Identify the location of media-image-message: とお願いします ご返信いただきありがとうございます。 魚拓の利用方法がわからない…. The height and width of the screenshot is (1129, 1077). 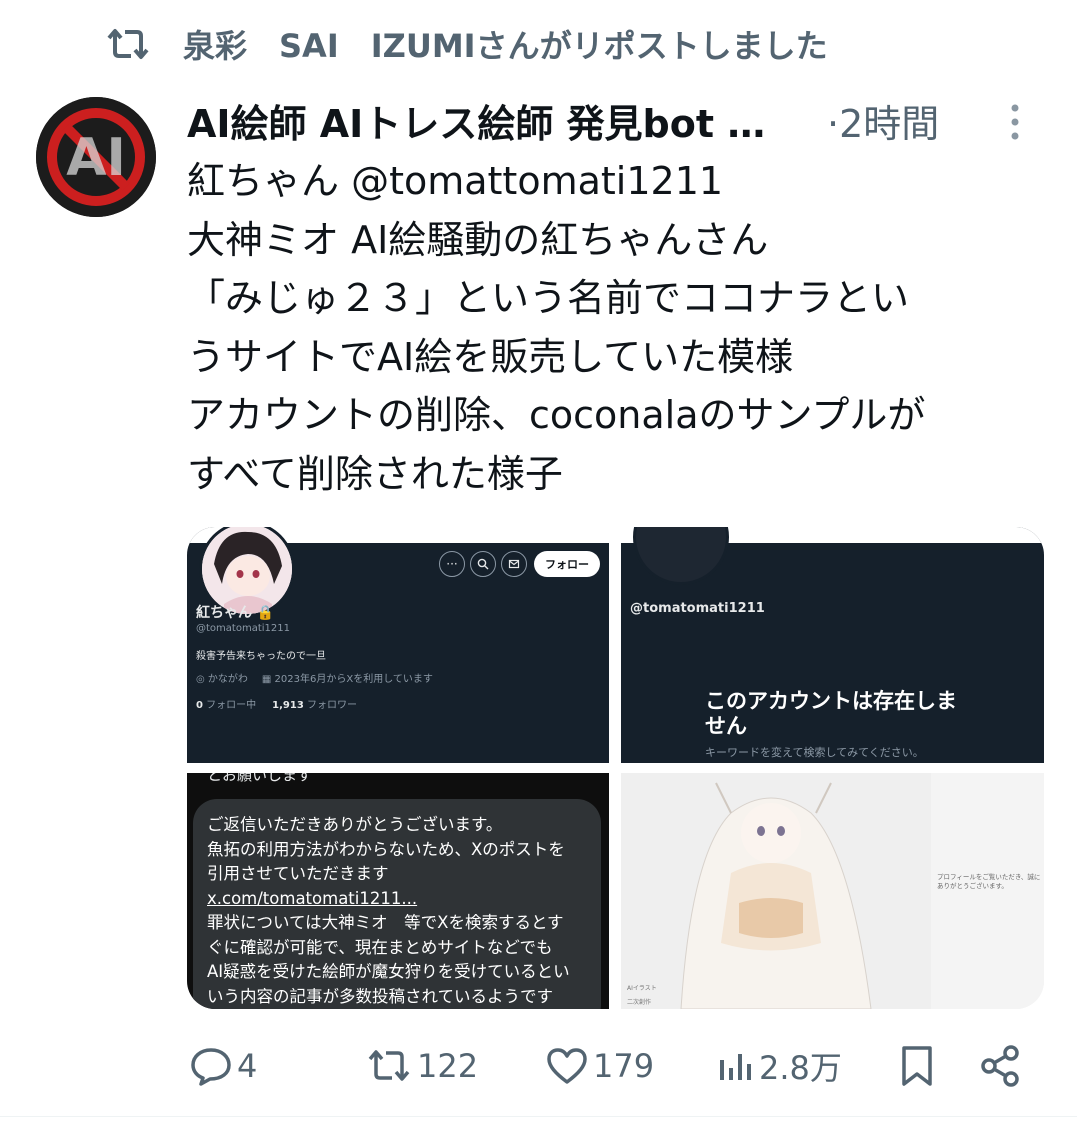
(398, 891).